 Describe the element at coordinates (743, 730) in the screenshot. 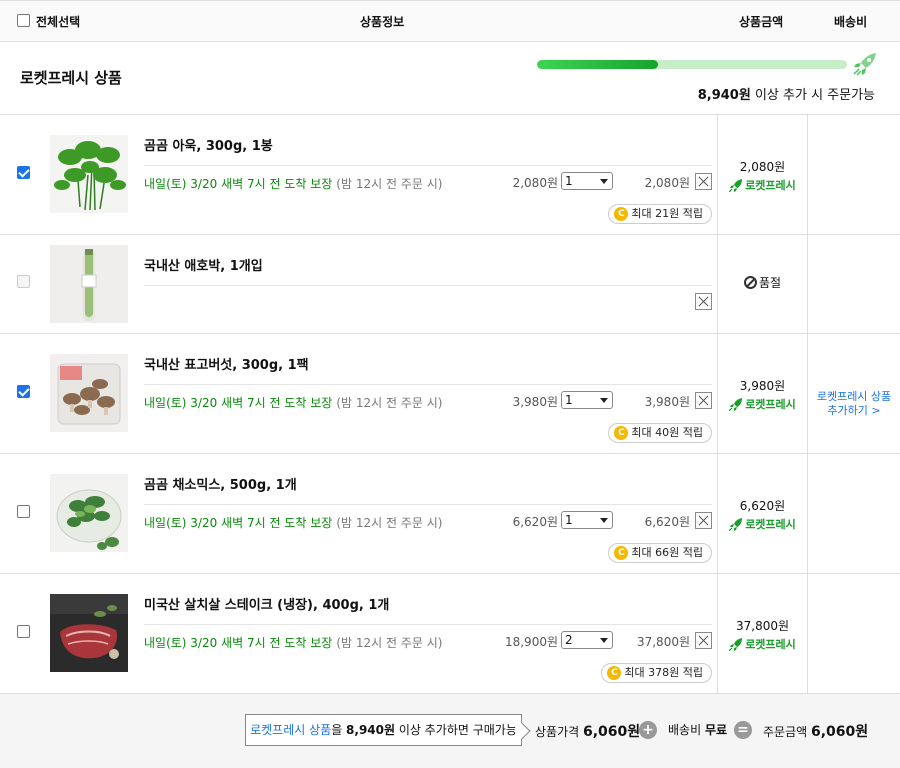

I see `equals-icon: =` at that location.